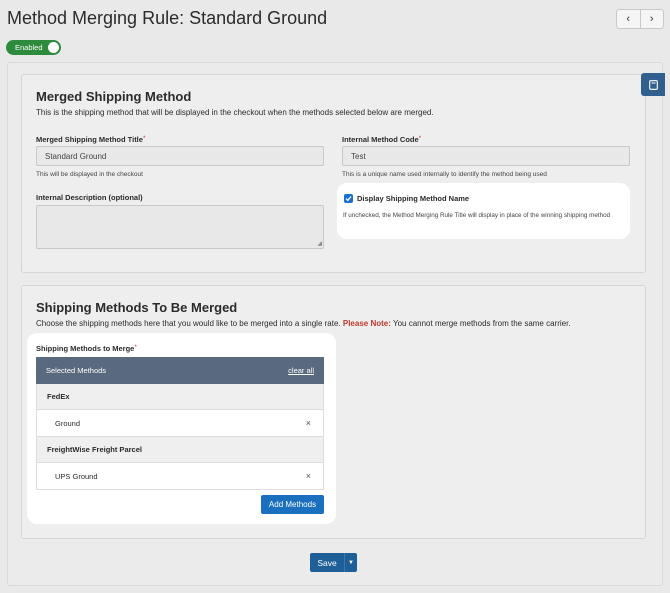 The image size is (670, 593). What do you see at coordinates (628, 19) in the screenshot?
I see `chevron-left-icon: ‹` at bounding box center [628, 19].